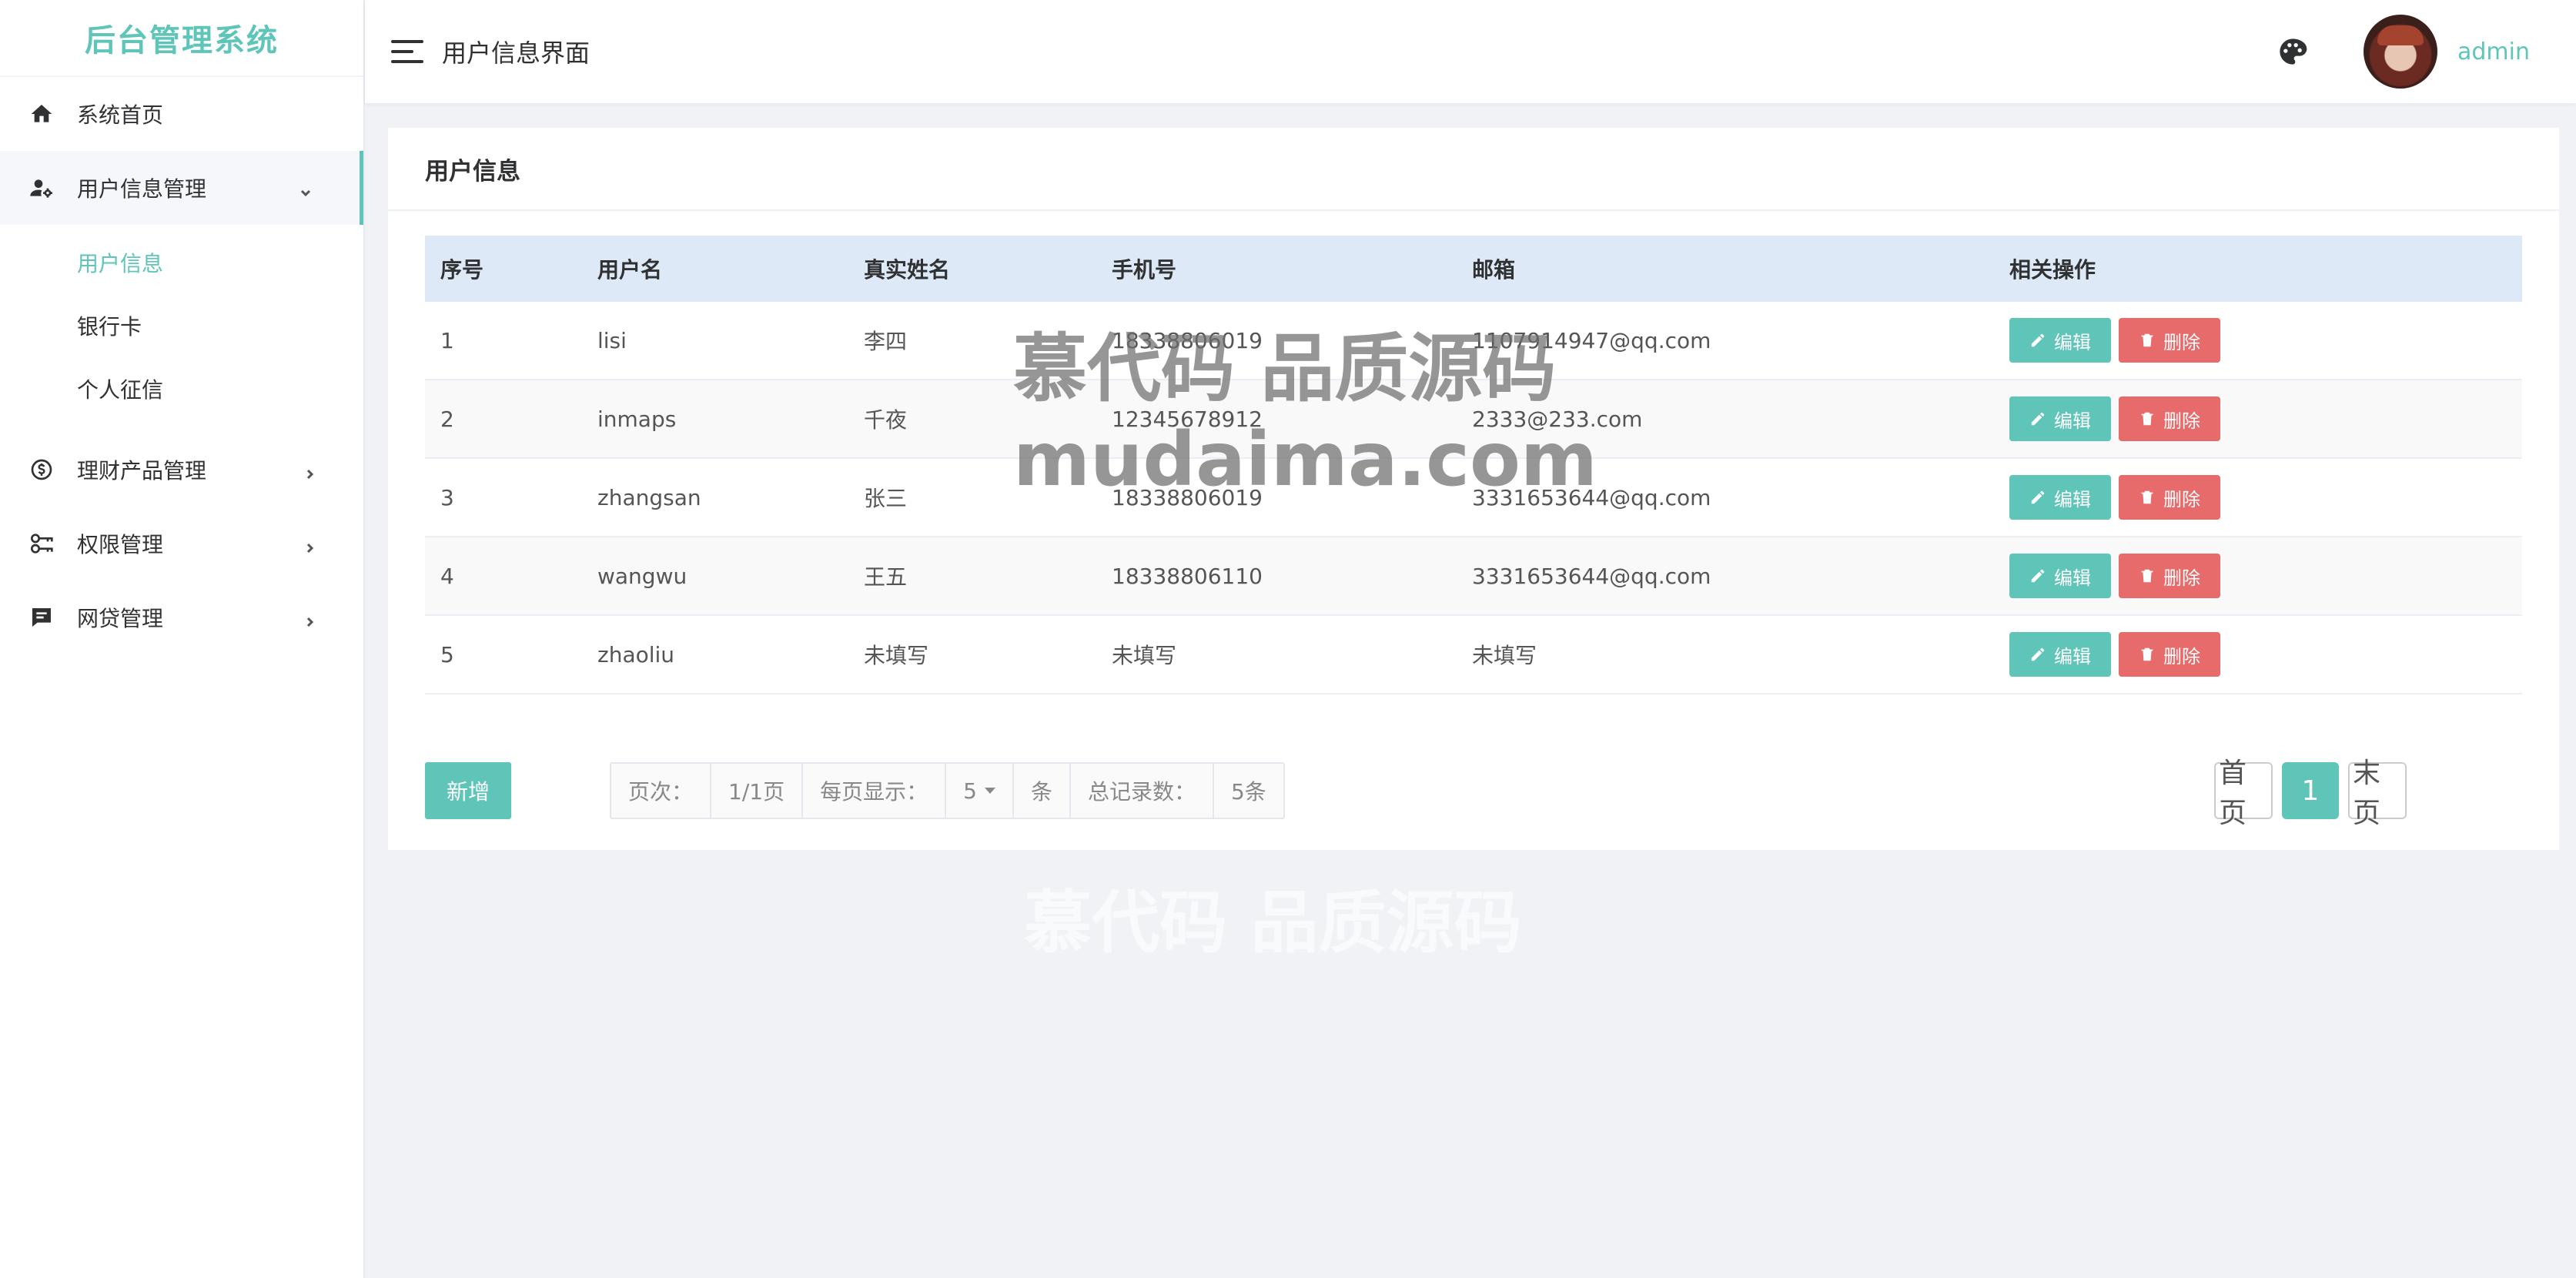 The image size is (2576, 1278). Describe the element at coordinates (758, 791) in the screenshot. I see `page-value: 1/1页` at that location.